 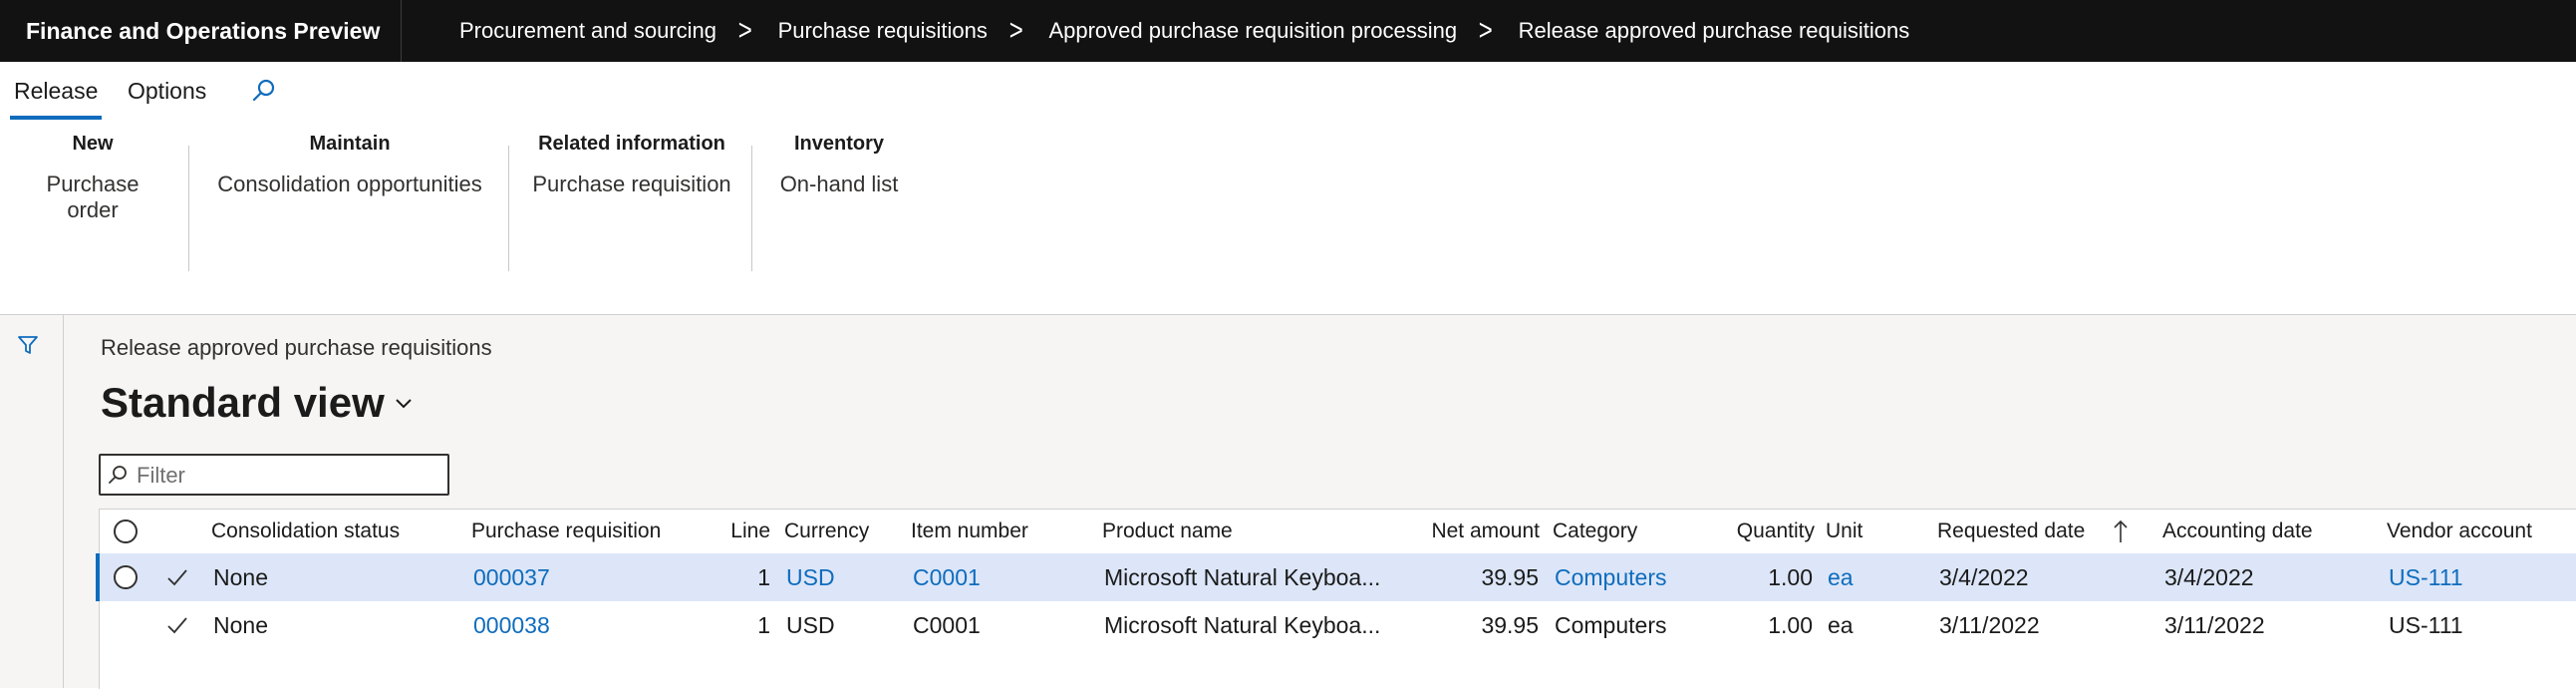 What do you see at coordinates (1764, 531) in the screenshot?
I see `column-header-quantity: Quantity` at bounding box center [1764, 531].